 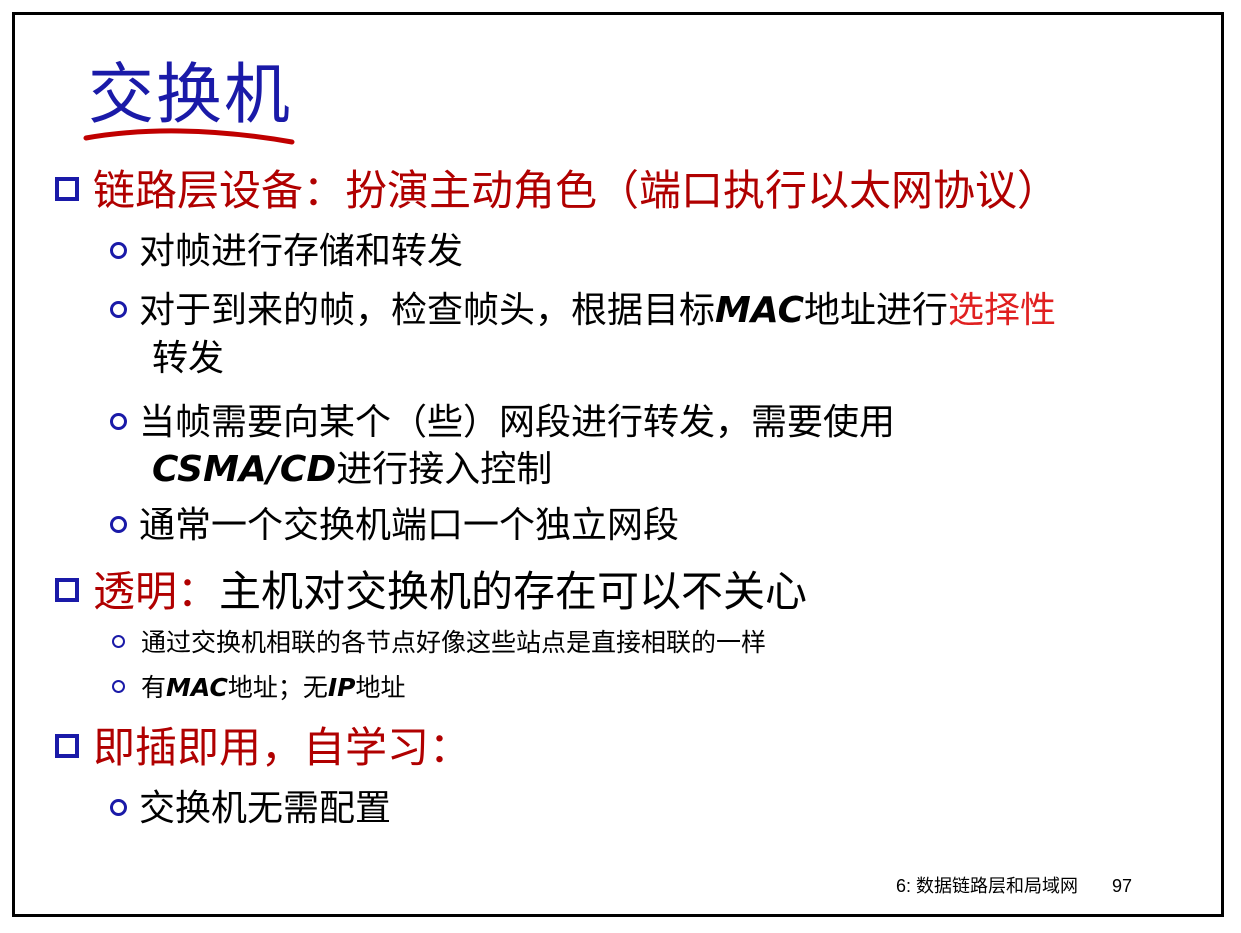 I want to click on bullet-selective-forward: 对于到来的帧，检查帧头，根据目标MAC地址进行选择性, so click(x=583, y=311).